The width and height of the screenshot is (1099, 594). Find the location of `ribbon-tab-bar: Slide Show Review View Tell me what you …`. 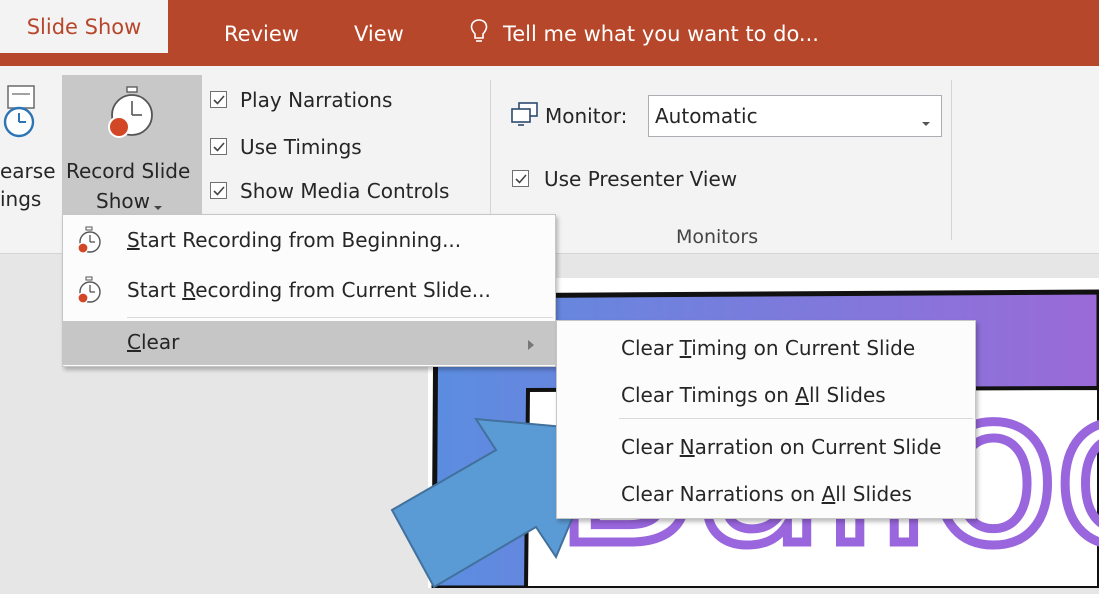

ribbon-tab-bar: Slide Show Review View Tell me what you … is located at coordinates (549, 33).